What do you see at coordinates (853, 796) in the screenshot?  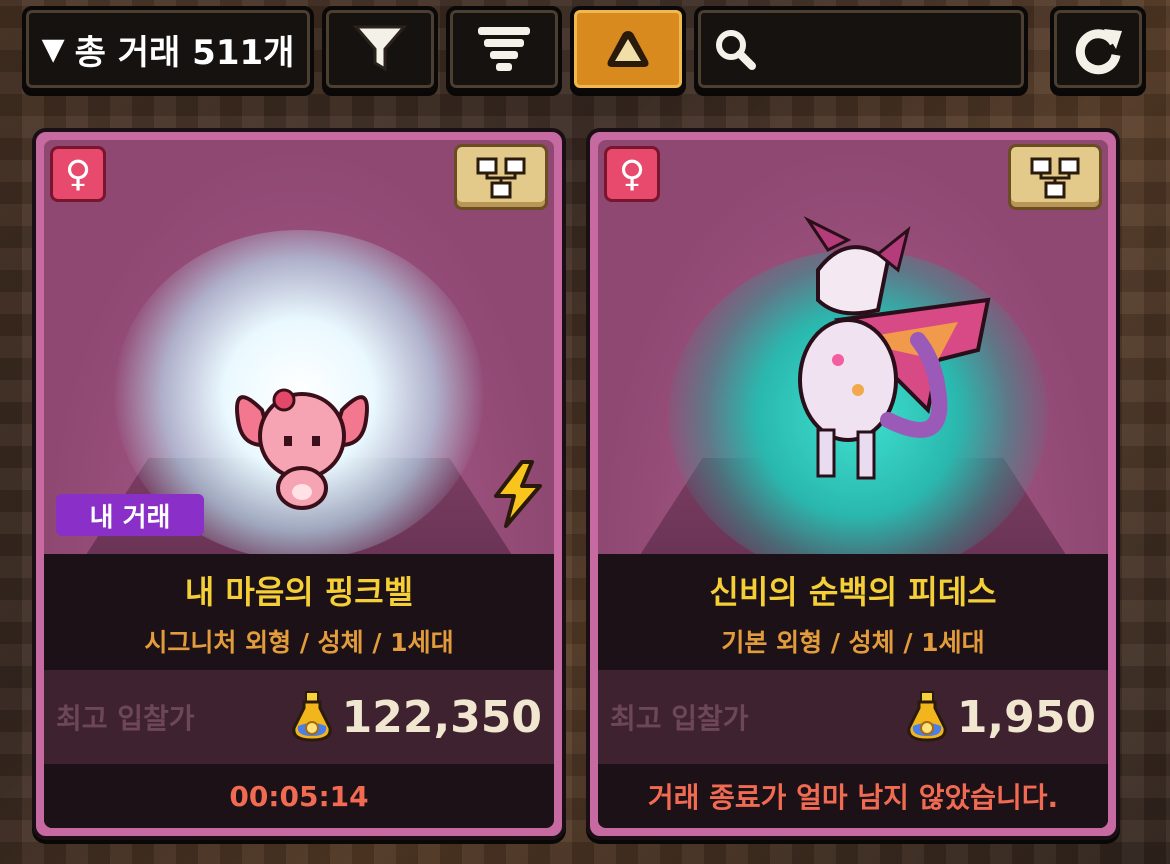 I see `status-message: 거래 종료가 얼마 남지 않았습니다.` at bounding box center [853, 796].